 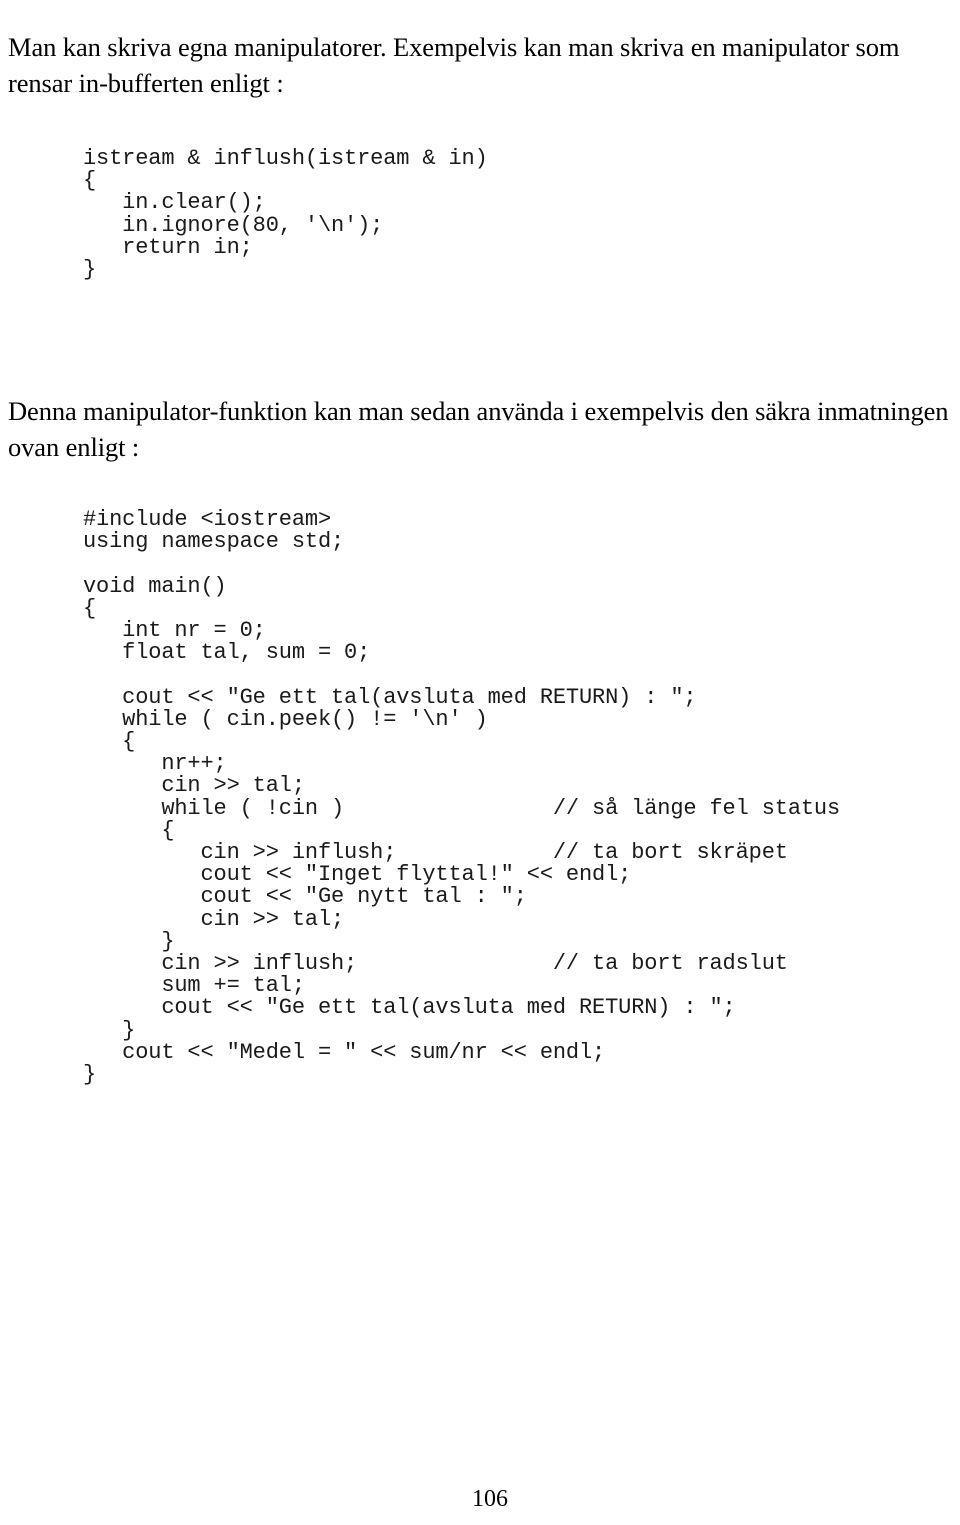 What do you see at coordinates (174, 630) in the screenshot?
I see `code-line: int nr = 0;` at bounding box center [174, 630].